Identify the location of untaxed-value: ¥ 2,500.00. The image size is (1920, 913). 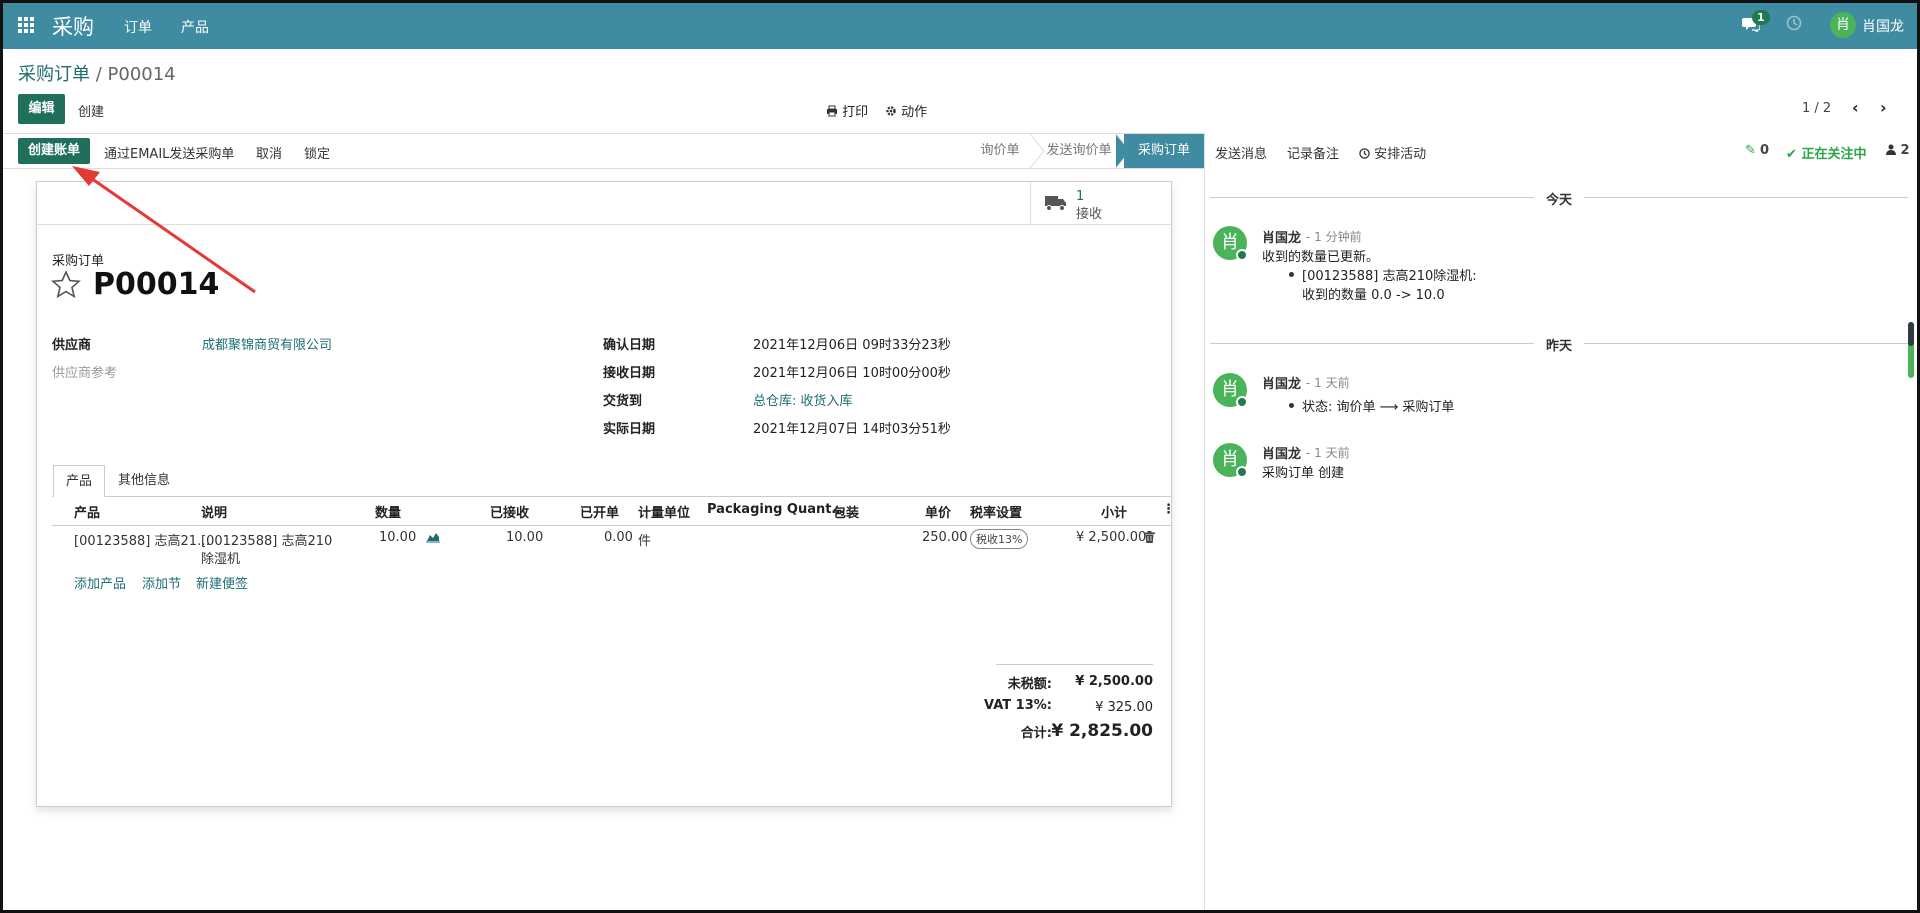
(1114, 681).